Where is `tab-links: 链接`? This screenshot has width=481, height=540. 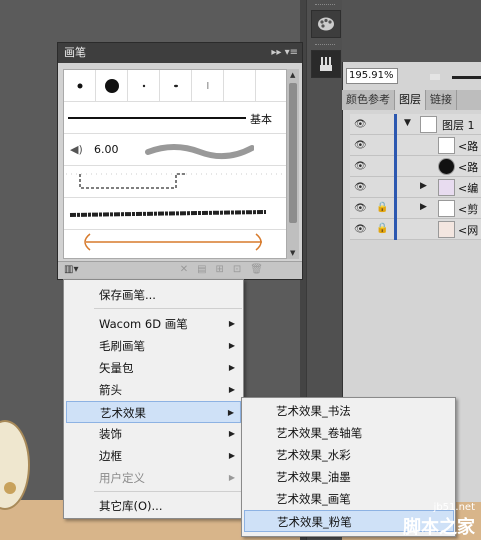
tab-links: 链接 is located at coordinates (441, 100).